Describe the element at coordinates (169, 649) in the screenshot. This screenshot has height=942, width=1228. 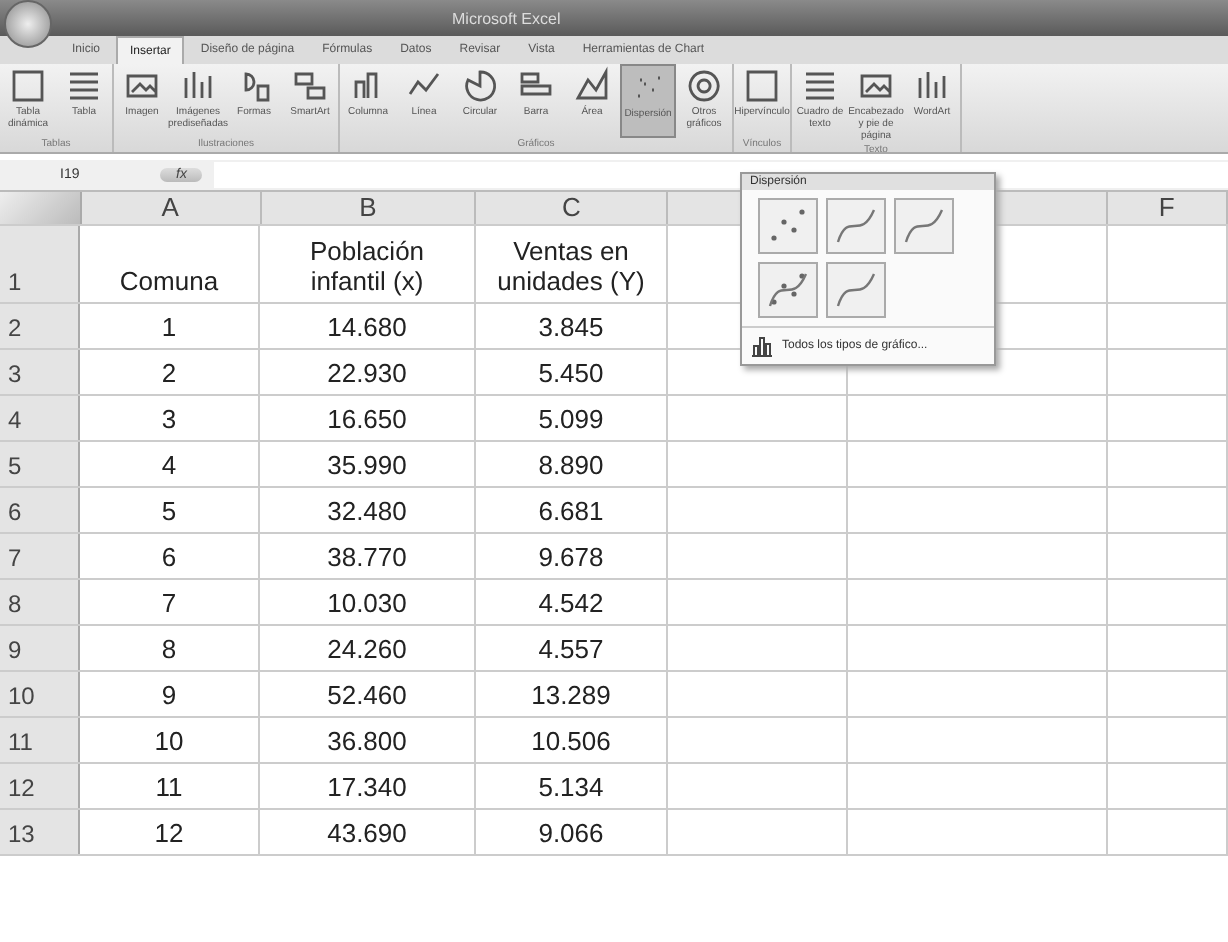
I see `table-cell: 8` at that location.